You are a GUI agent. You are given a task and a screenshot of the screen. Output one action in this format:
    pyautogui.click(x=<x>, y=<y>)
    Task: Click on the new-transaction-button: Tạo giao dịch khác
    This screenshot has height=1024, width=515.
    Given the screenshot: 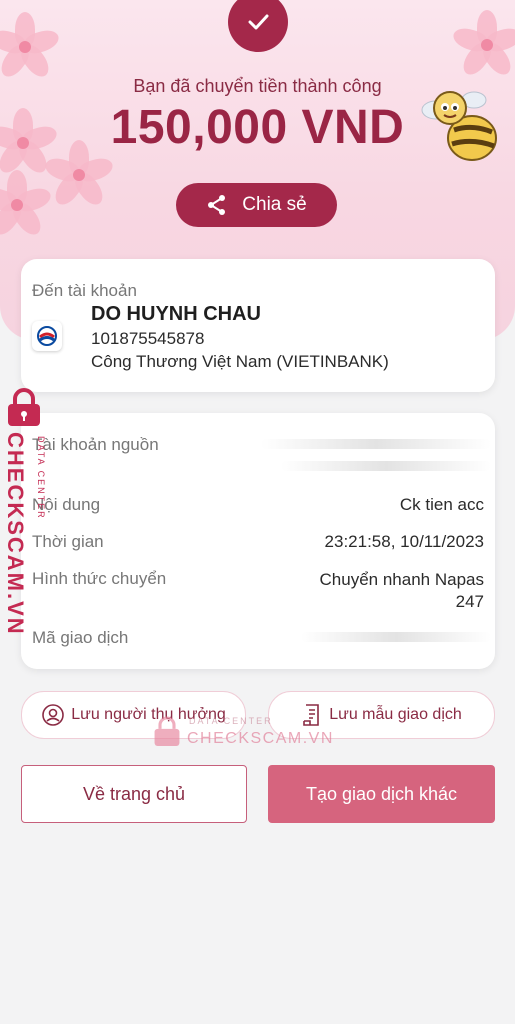 What is the action you would take?
    pyautogui.click(x=381, y=794)
    